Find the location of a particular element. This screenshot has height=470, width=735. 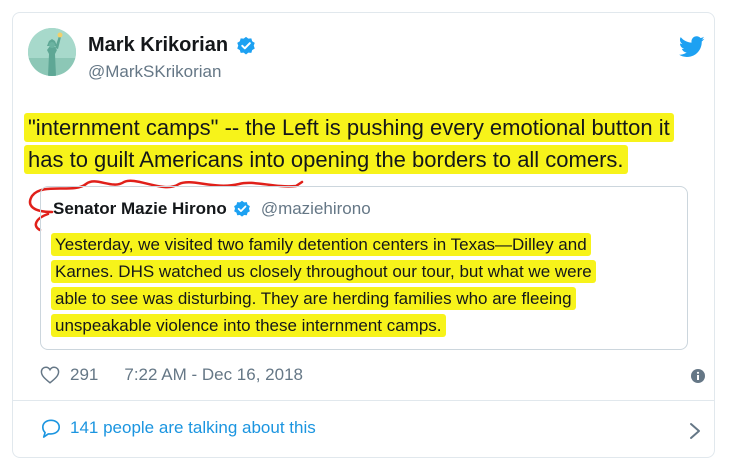

statue-of-liberty-avatar is located at coordinates (52, 52).